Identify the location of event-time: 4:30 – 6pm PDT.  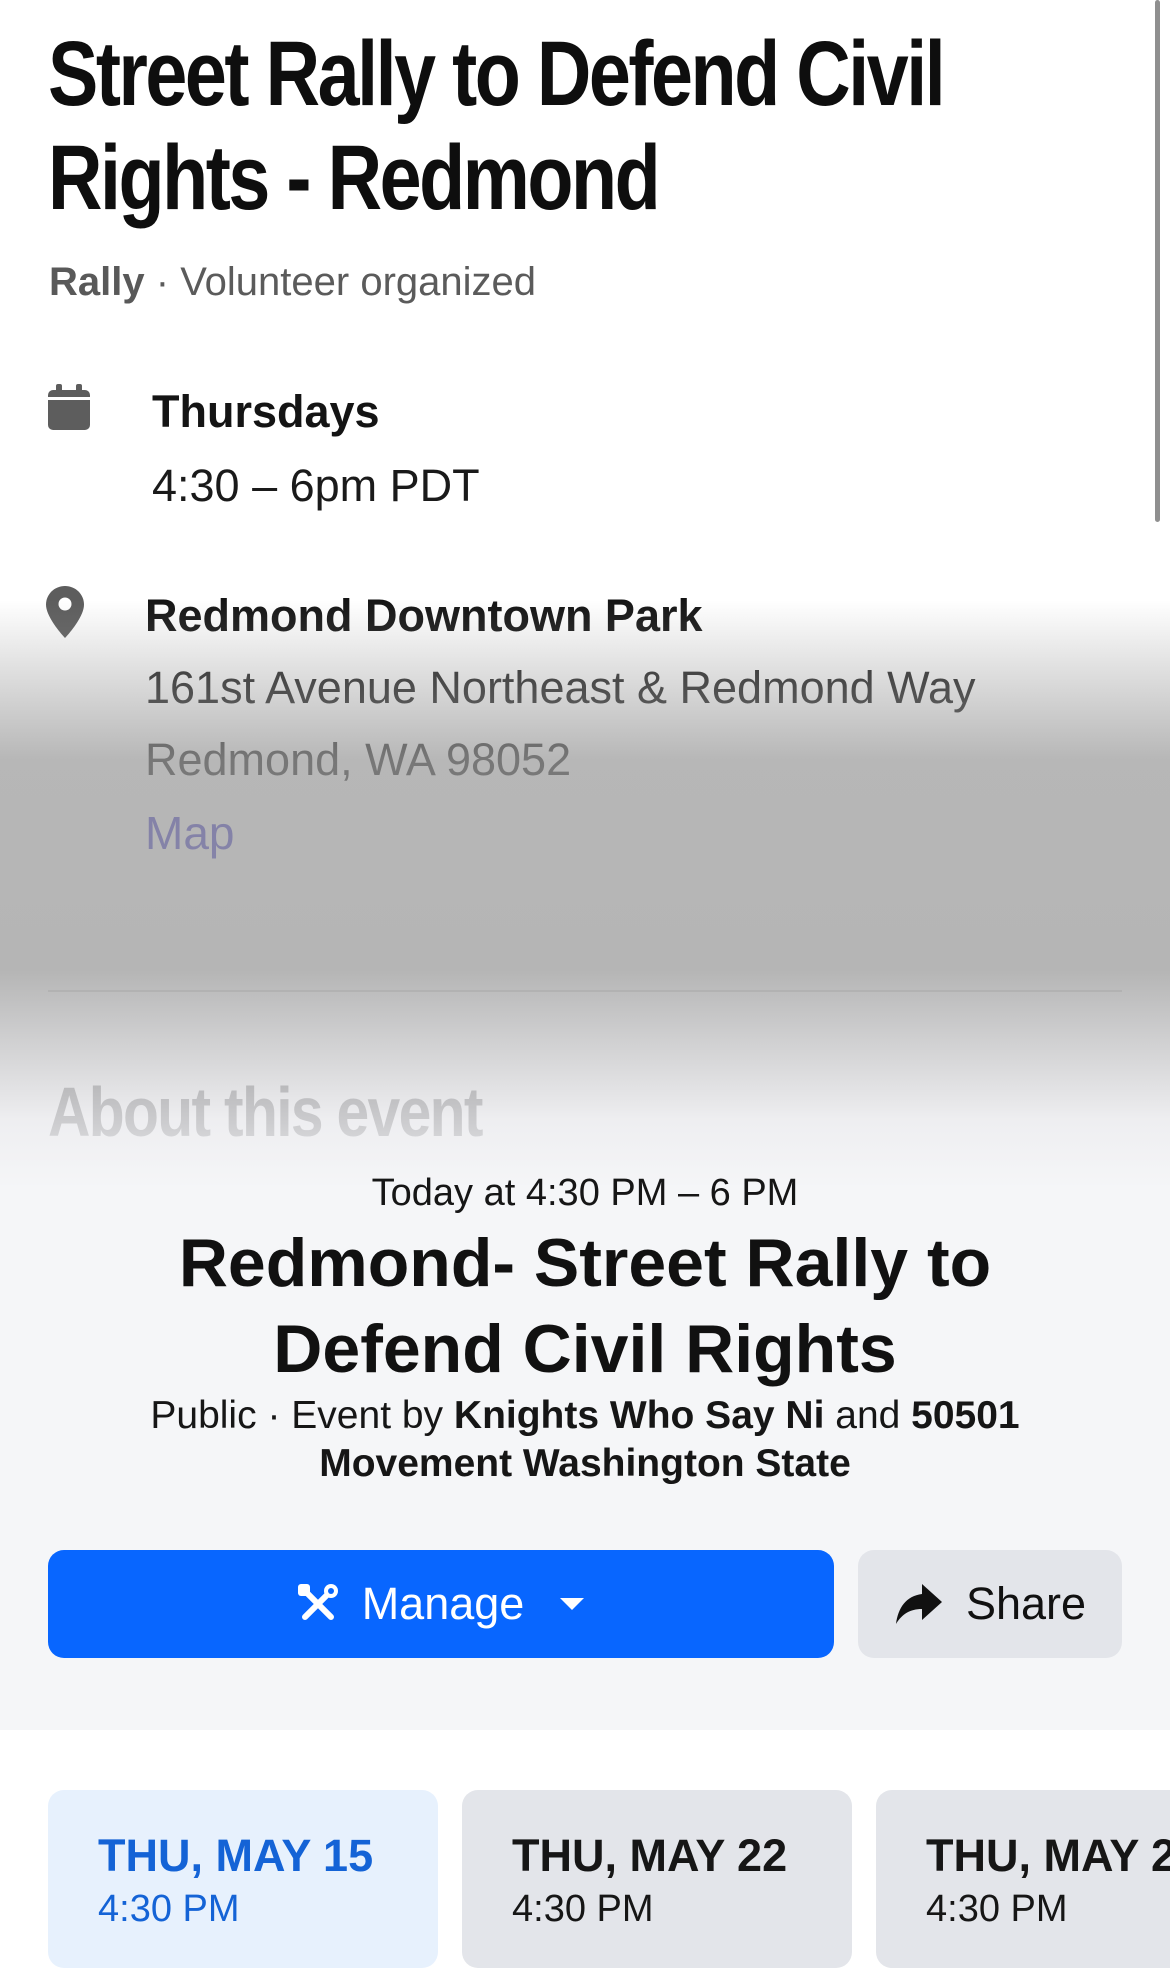
(316, 485).